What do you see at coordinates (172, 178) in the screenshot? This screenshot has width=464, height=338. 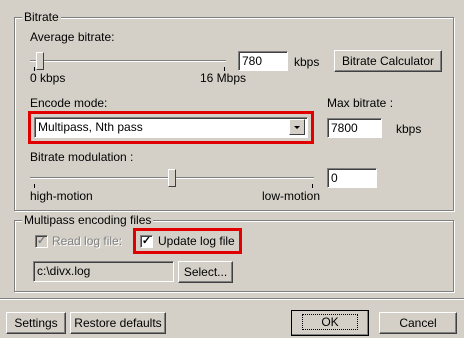 I see `modulation-slider-thumb` at bounding box center [172, 178].